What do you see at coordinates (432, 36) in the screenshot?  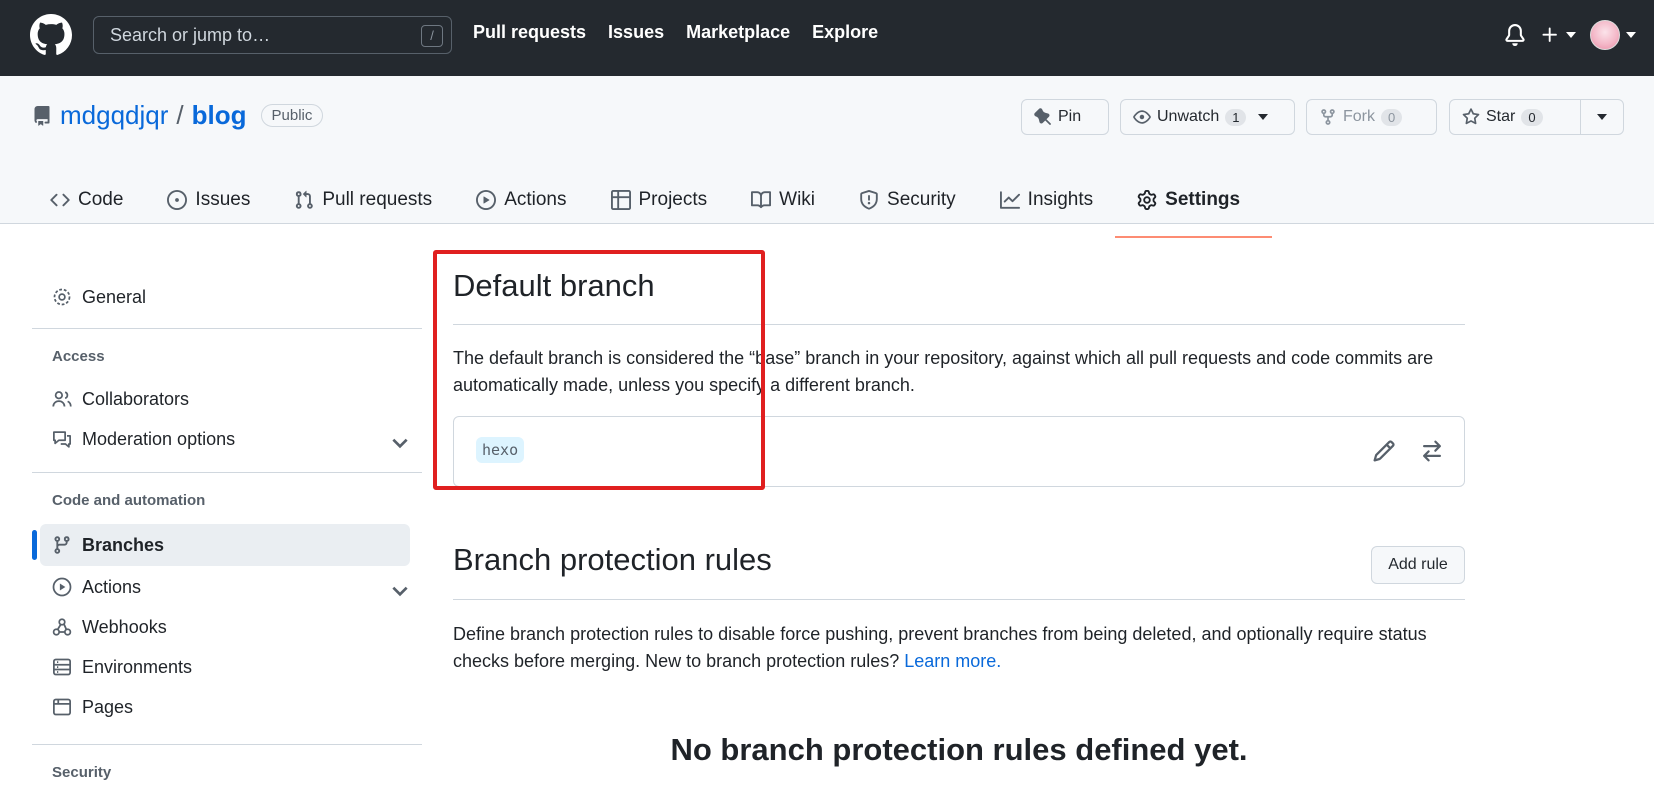 I see `search-shortcut-key: /` at bounding box center [432, 36].